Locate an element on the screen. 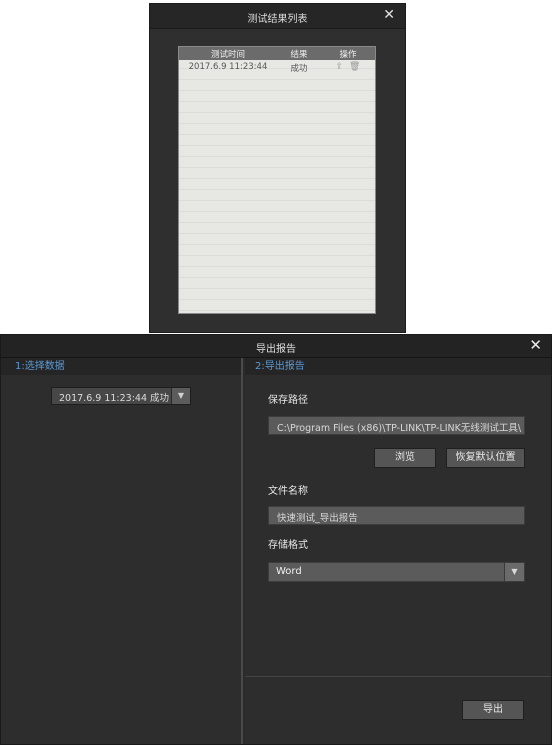 Image resolution: width=552 pixels, height=745 pixels. row-actions: ⇪ 🗑 is located at coordinates (348, 67).